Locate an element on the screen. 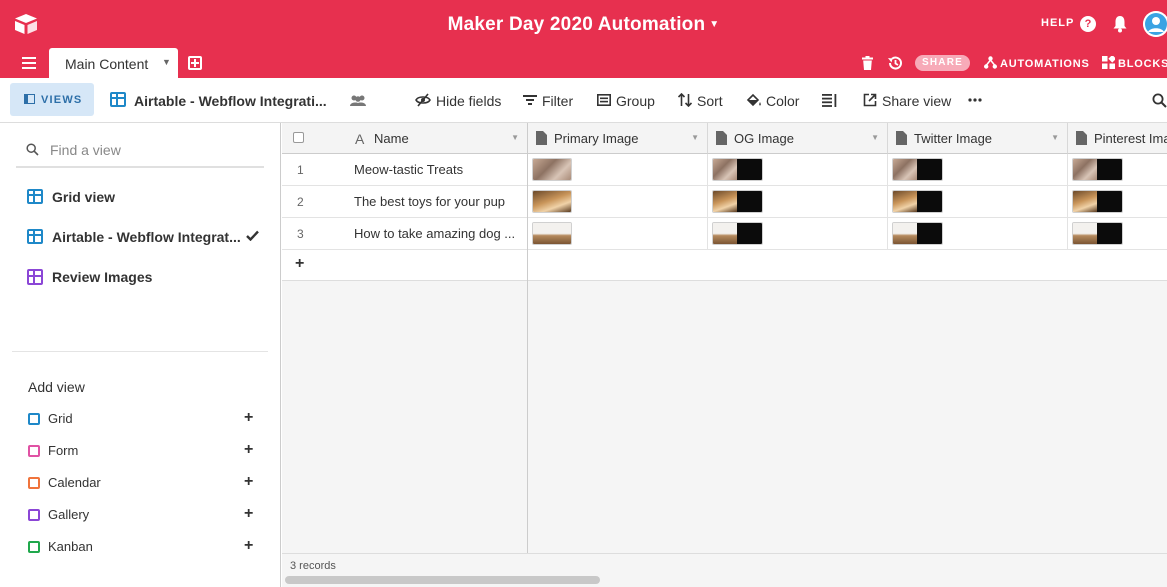  tab-main-content: Main Content ▼ is located at coordinates (113, 63).